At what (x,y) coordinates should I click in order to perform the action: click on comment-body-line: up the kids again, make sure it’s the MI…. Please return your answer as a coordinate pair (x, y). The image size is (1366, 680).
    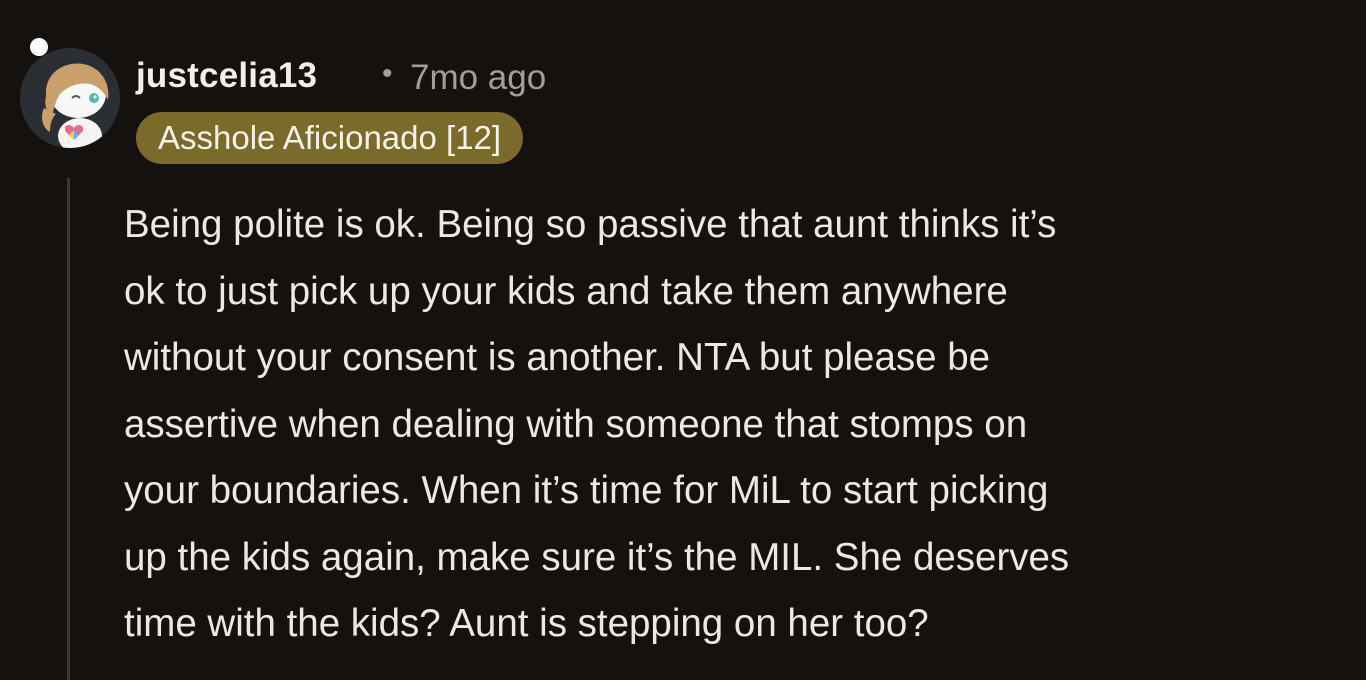
    Looking at the image, I should click on (597, 557).